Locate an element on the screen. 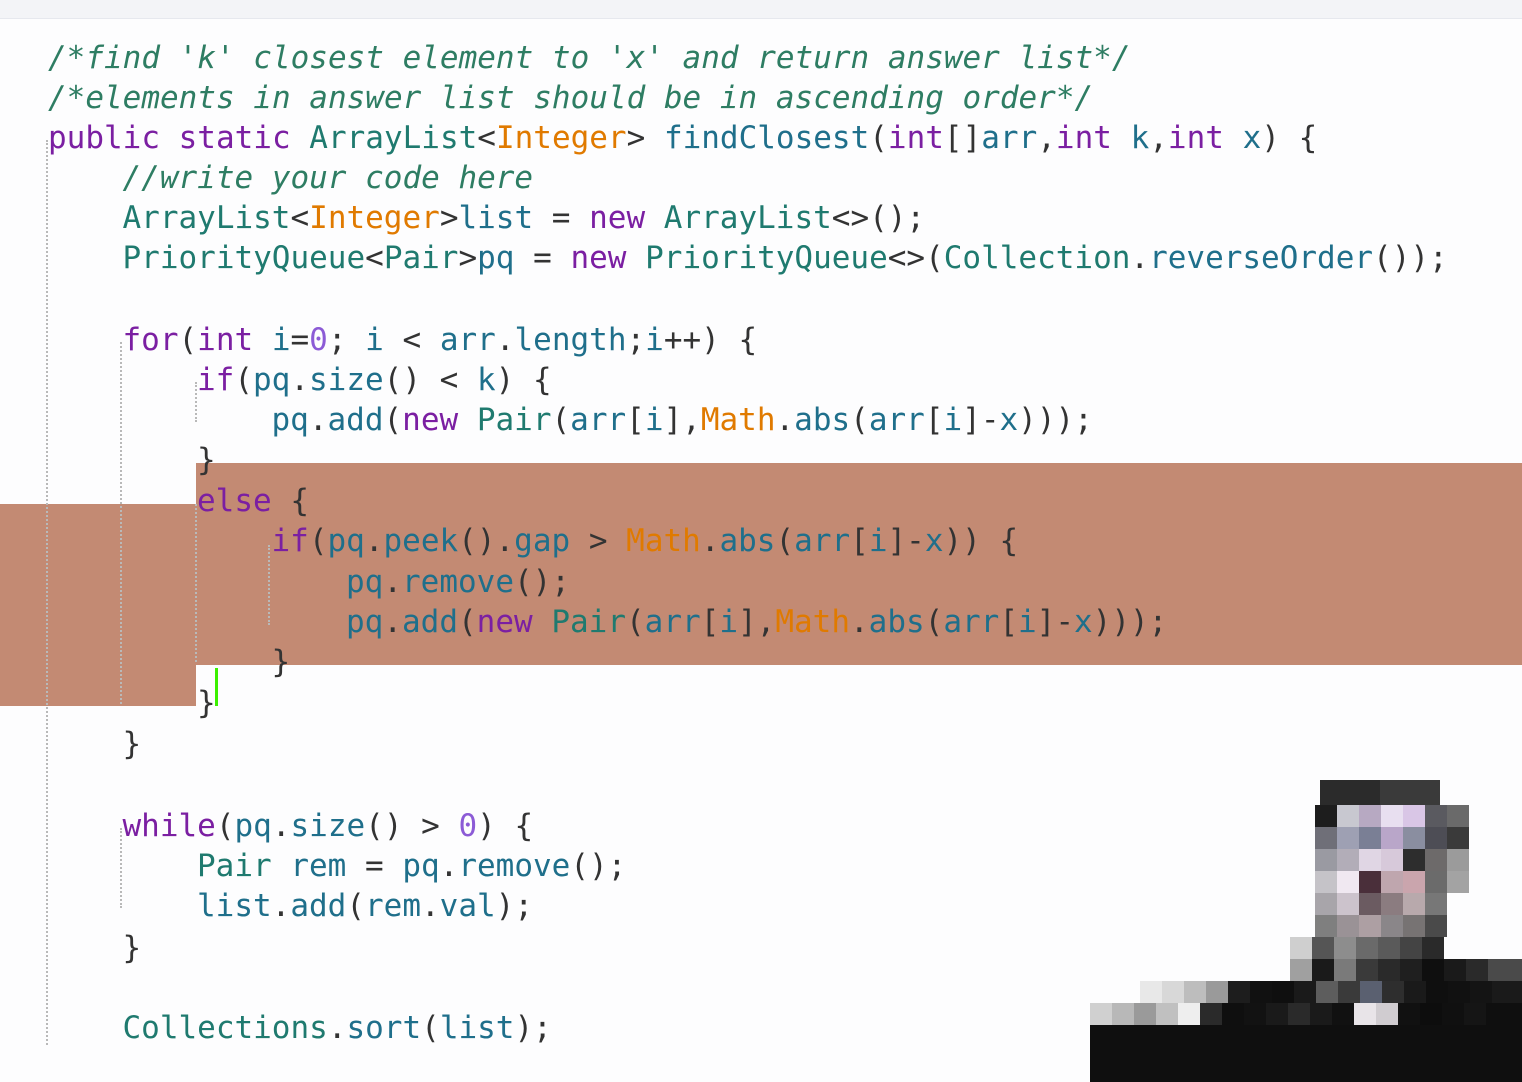 This screenshot has height=1082, width=1522. code-token: //write your code here is located at coordinates (328, 178).